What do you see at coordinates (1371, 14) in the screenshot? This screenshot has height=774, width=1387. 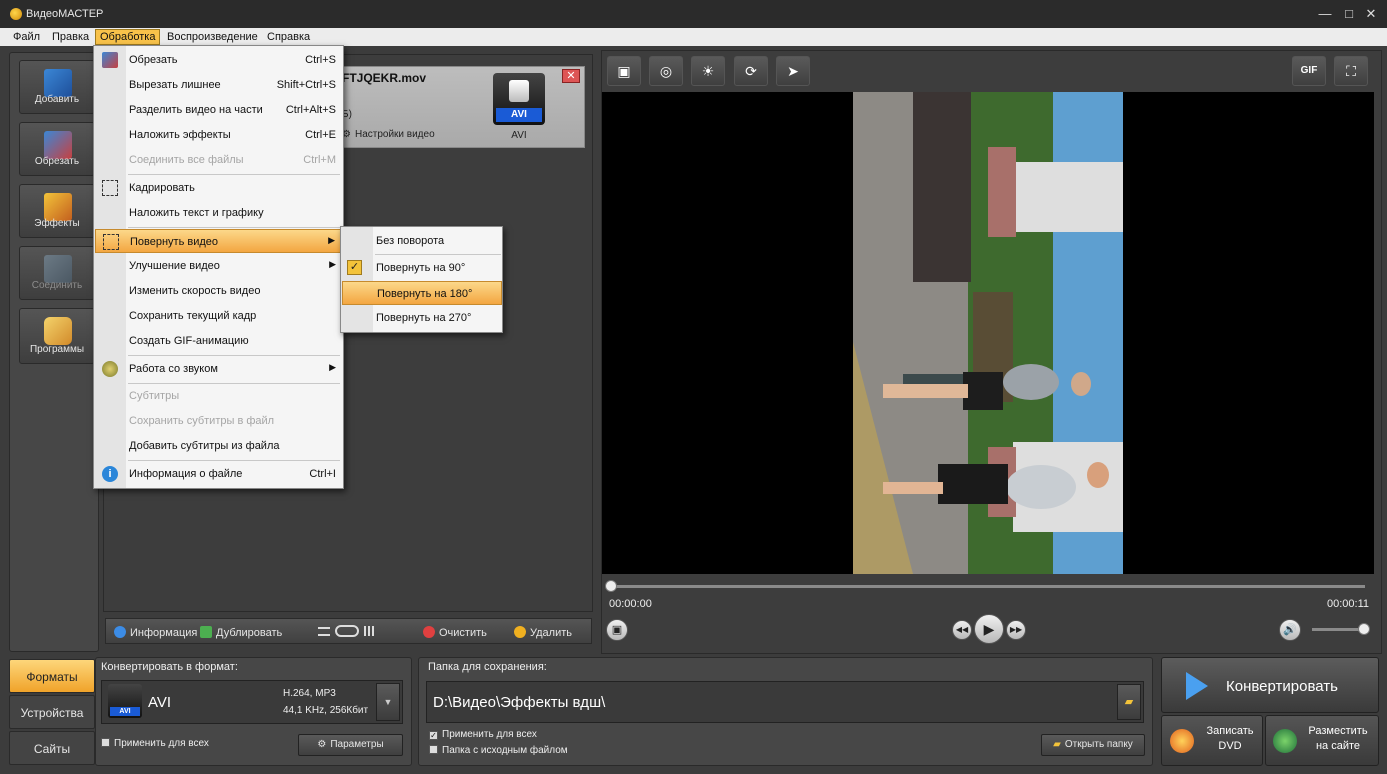 I see `close-window-button: ✕` at bounding box center [1371, 14].